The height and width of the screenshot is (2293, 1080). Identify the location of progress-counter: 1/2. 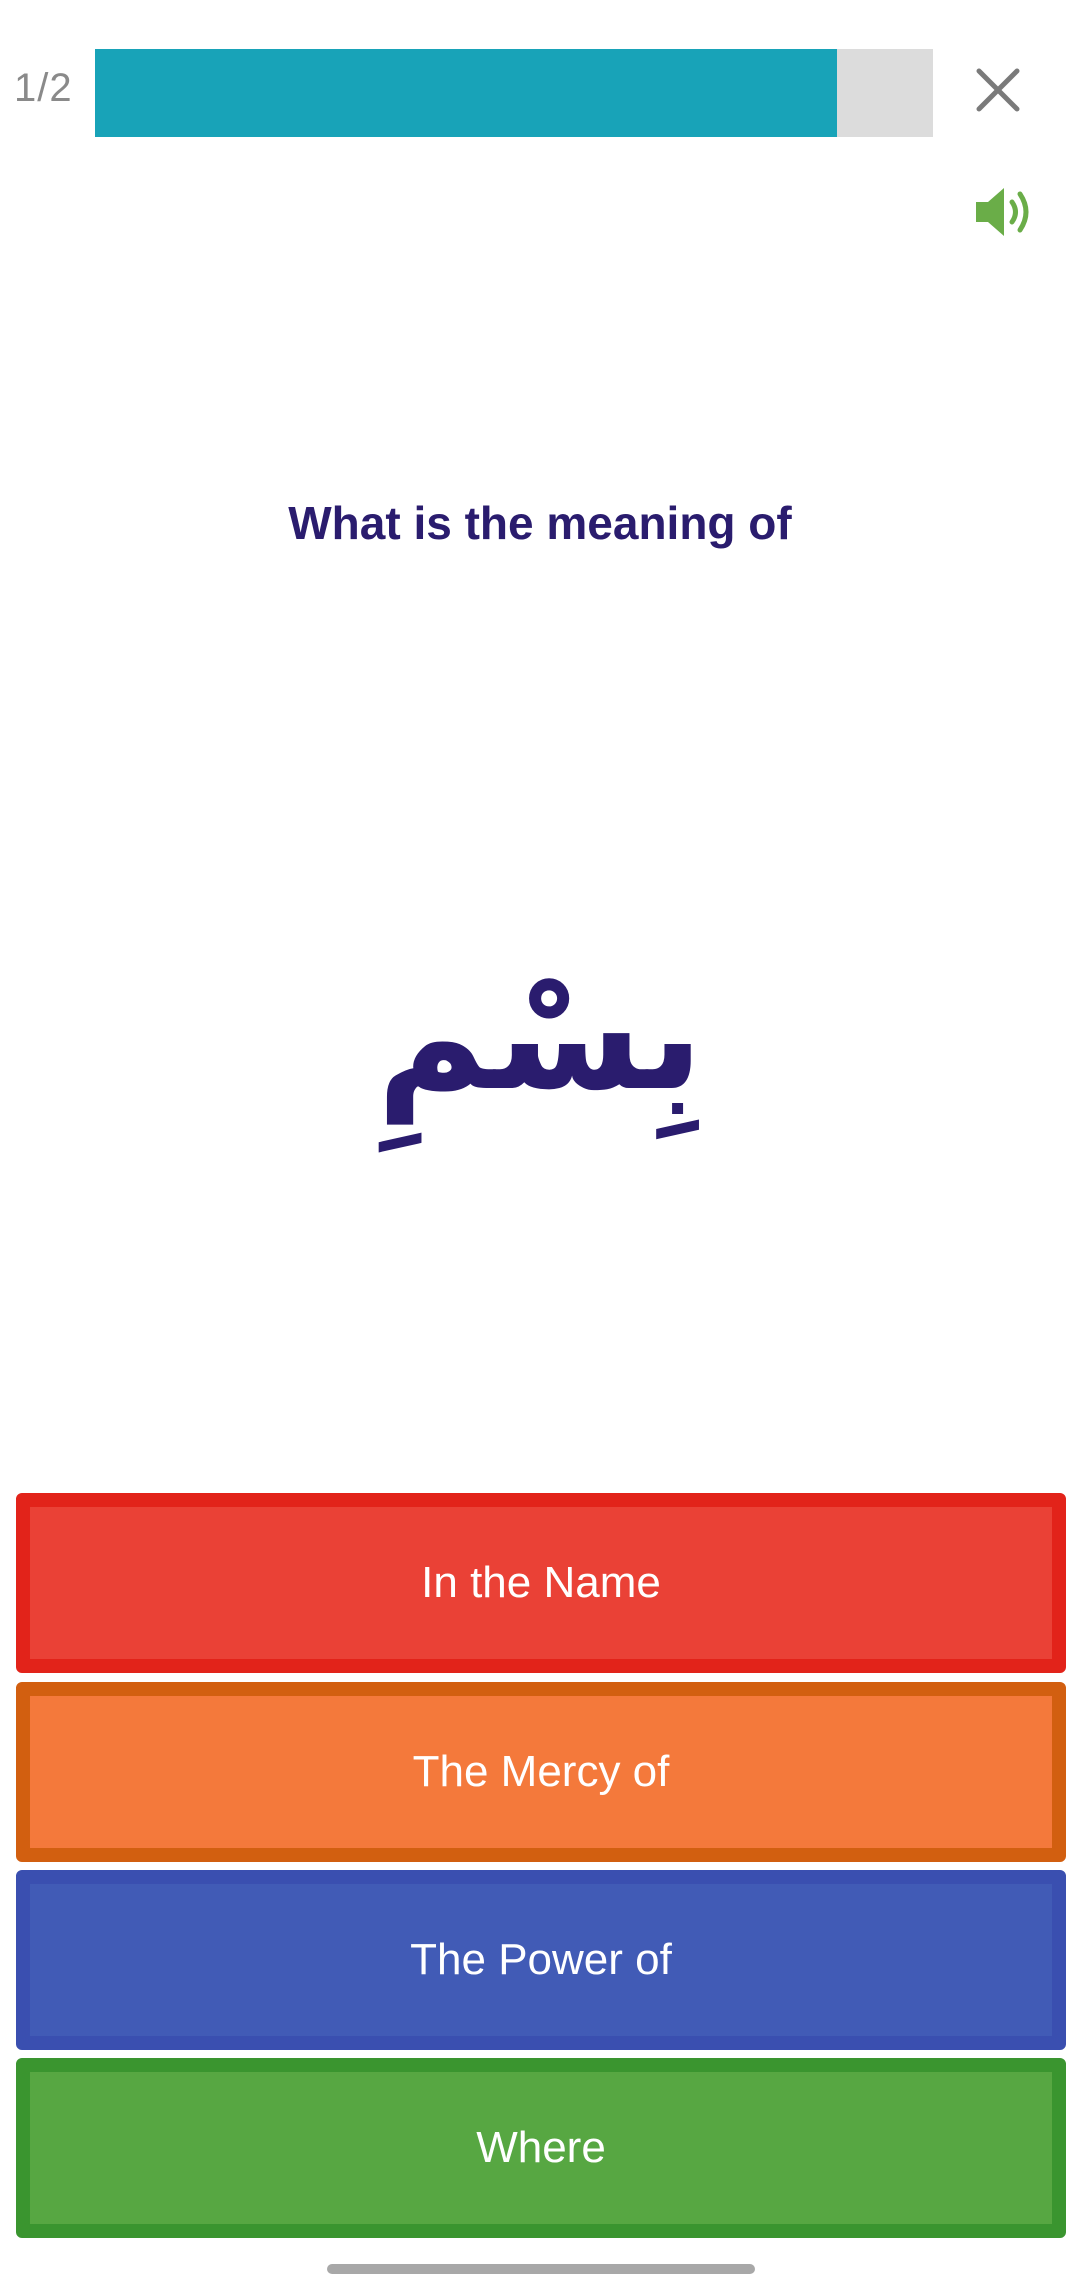
(43, 88).